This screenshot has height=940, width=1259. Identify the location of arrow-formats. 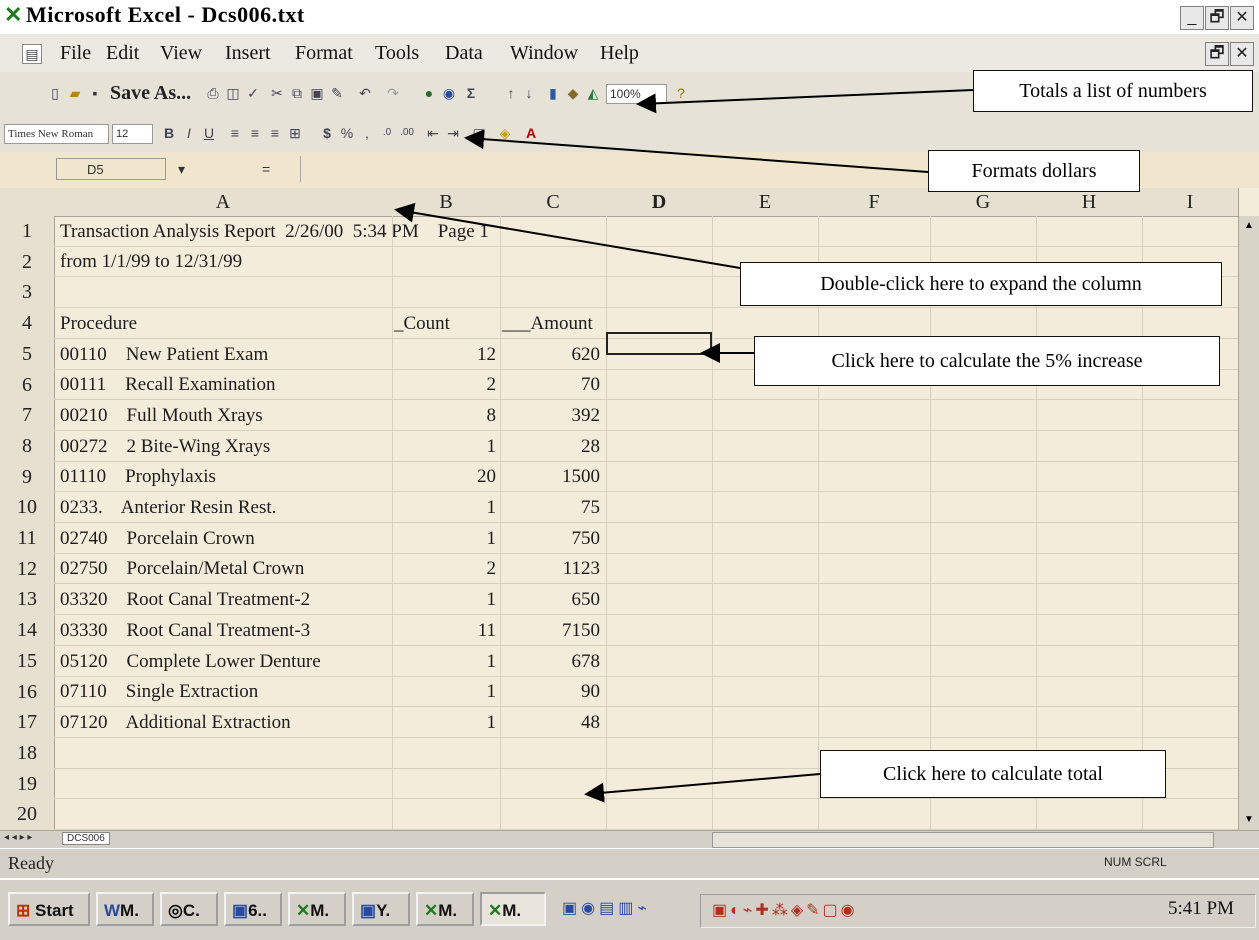
(696, 151).